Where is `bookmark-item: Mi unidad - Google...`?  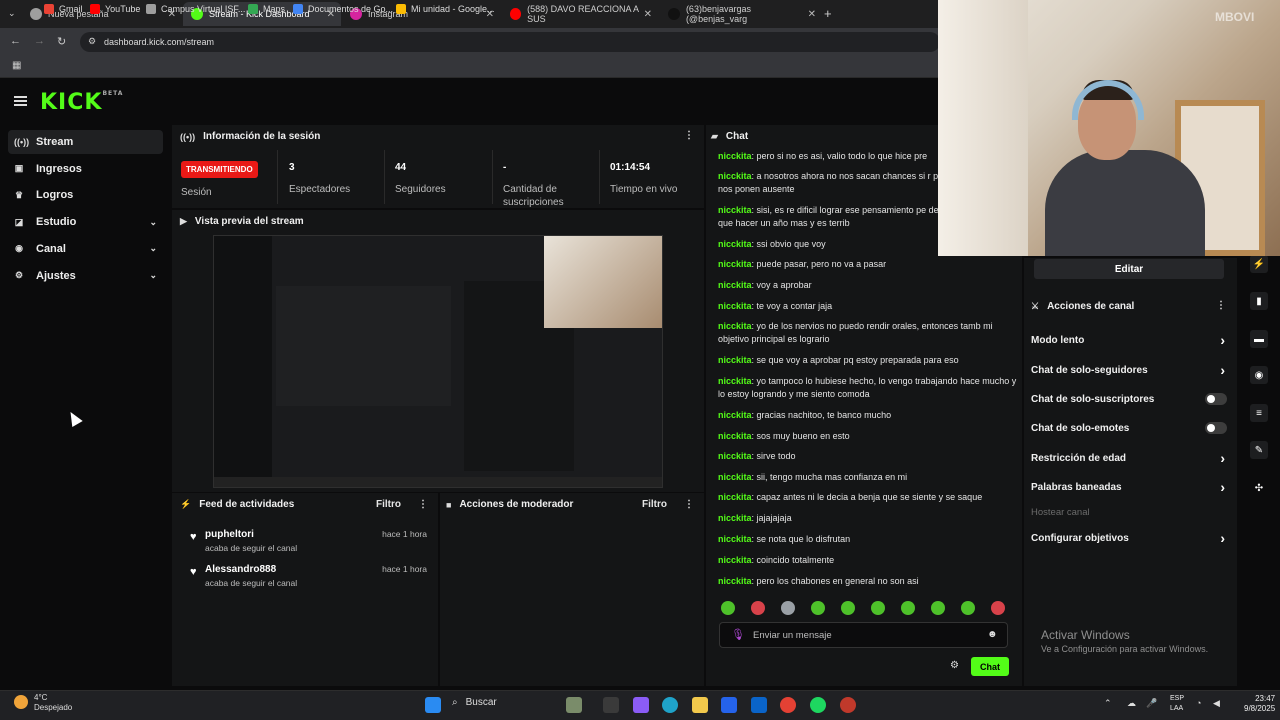
bookmark-item: Mi unidad - Google... is located at coordinates (445, 9).